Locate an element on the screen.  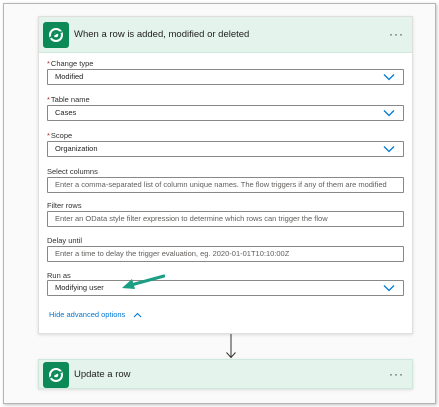
filter-rows-label: Filter rows is located at coordinates (64, 205).